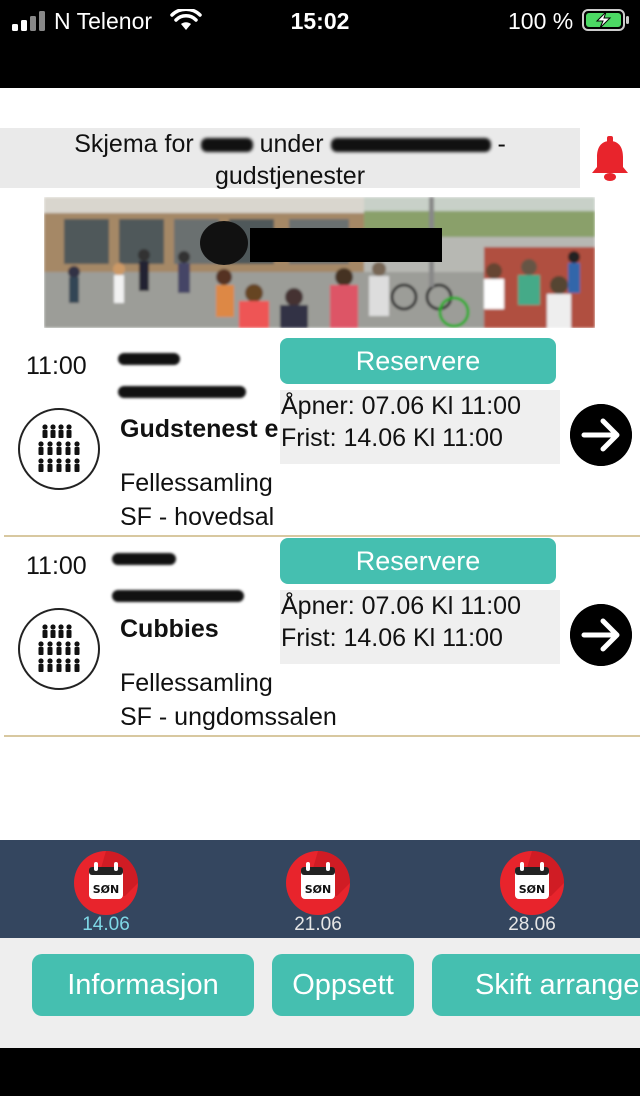  Describe the element at coordinates (228, 717) in the screenshot. I see `event-location: SF - ungdomssalen` at that location.